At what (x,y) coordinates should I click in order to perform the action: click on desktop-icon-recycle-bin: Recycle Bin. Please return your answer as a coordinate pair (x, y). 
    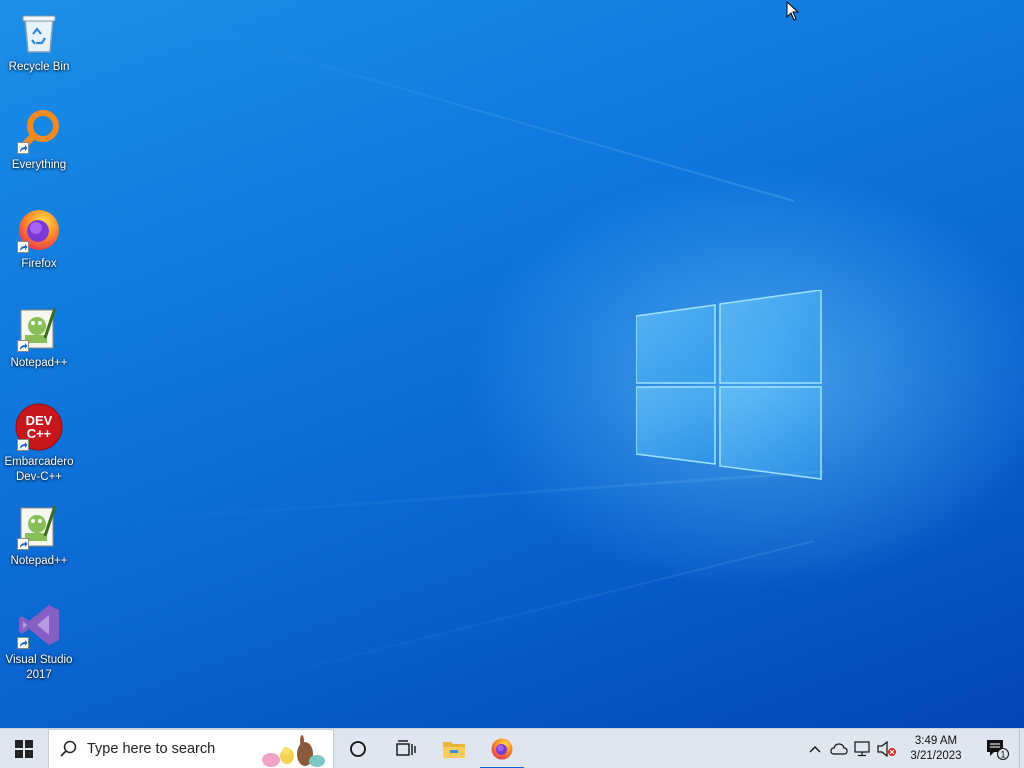
    Looking at the image, I should click on (39, 41).